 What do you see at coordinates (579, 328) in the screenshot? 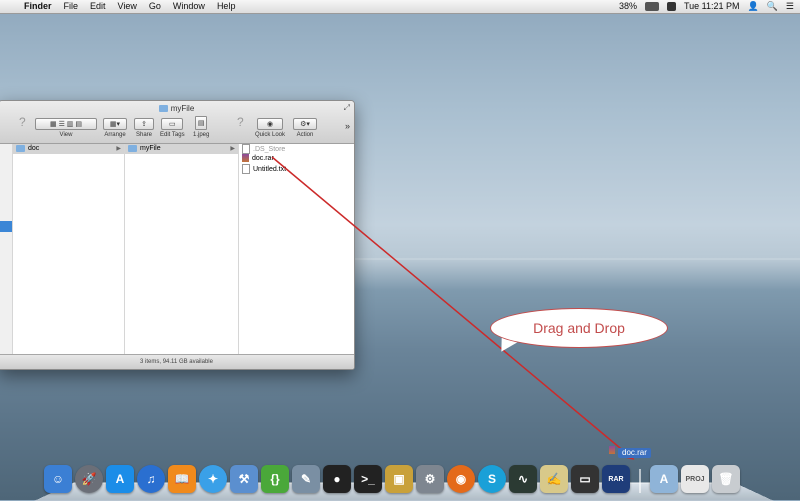
I see `callout-bubble: Drag and Drop` at bounding box center [579, 328].